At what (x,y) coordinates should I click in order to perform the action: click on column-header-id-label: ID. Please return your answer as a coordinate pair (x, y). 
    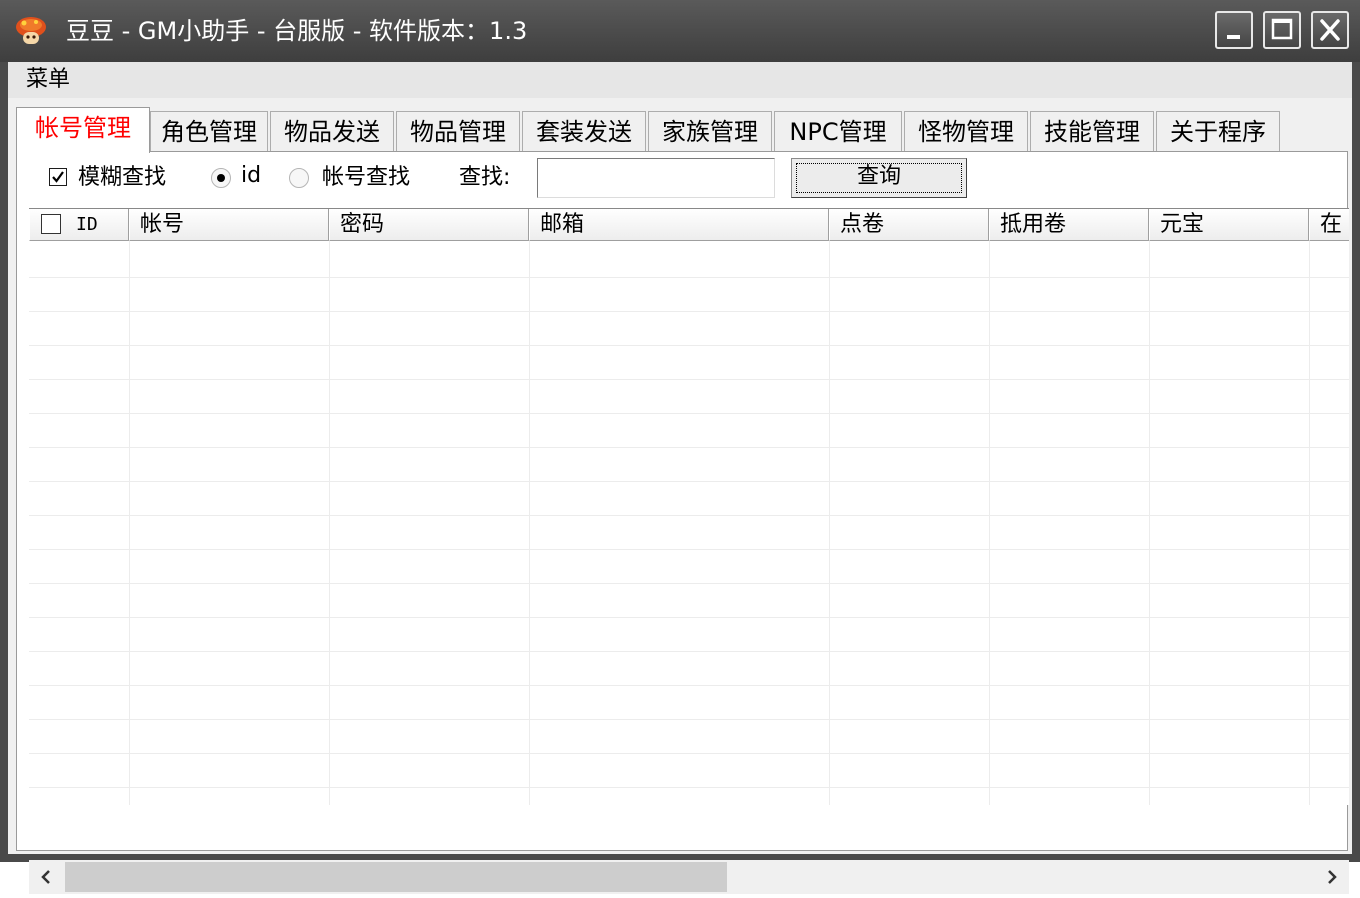
    Looking at the image, I should click on (87, 224).